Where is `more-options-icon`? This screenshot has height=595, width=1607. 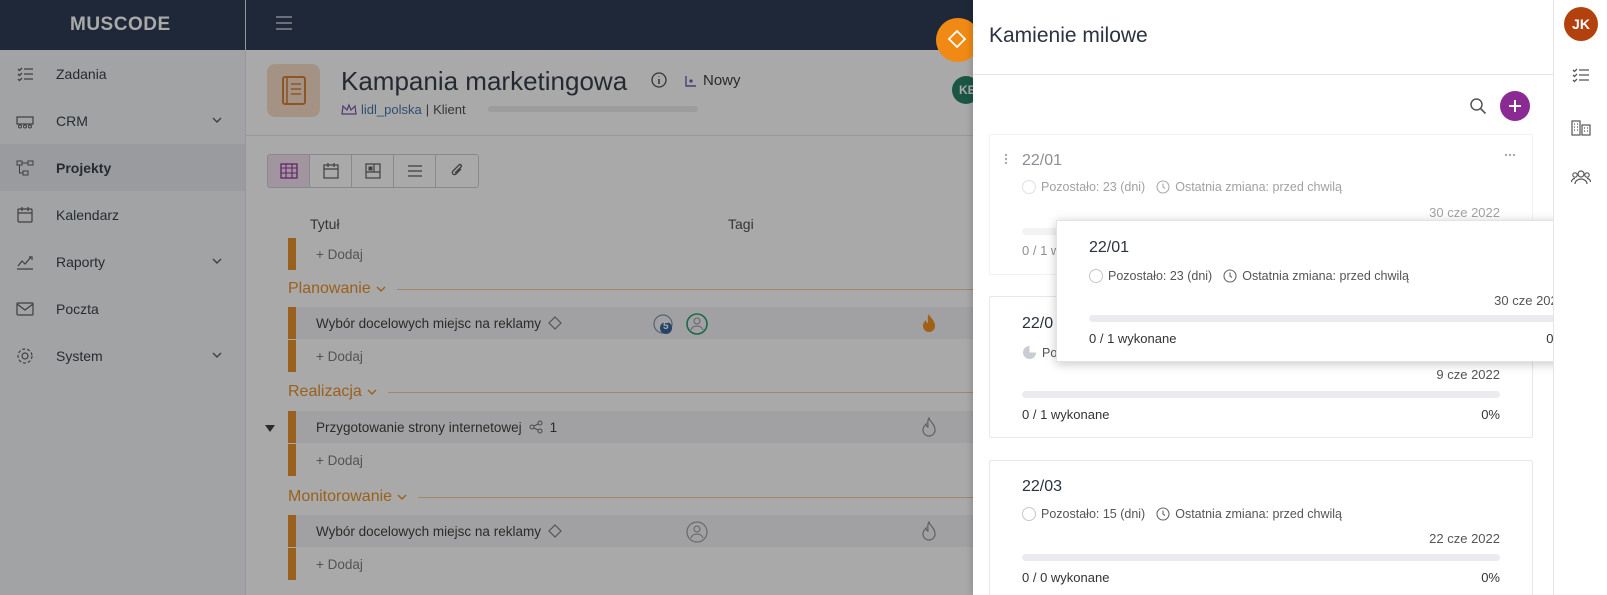
more-options-icon is located at coordinates (1510, 155).